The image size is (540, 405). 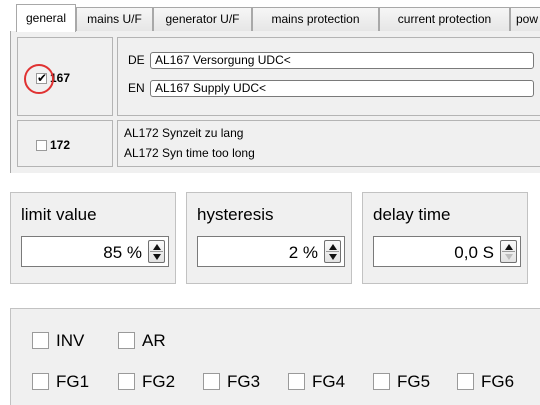 What do you see at coordinates (412, 214) in the screenshot?
I see `delay-time-title: delay time` at bounding box center [412, 214].